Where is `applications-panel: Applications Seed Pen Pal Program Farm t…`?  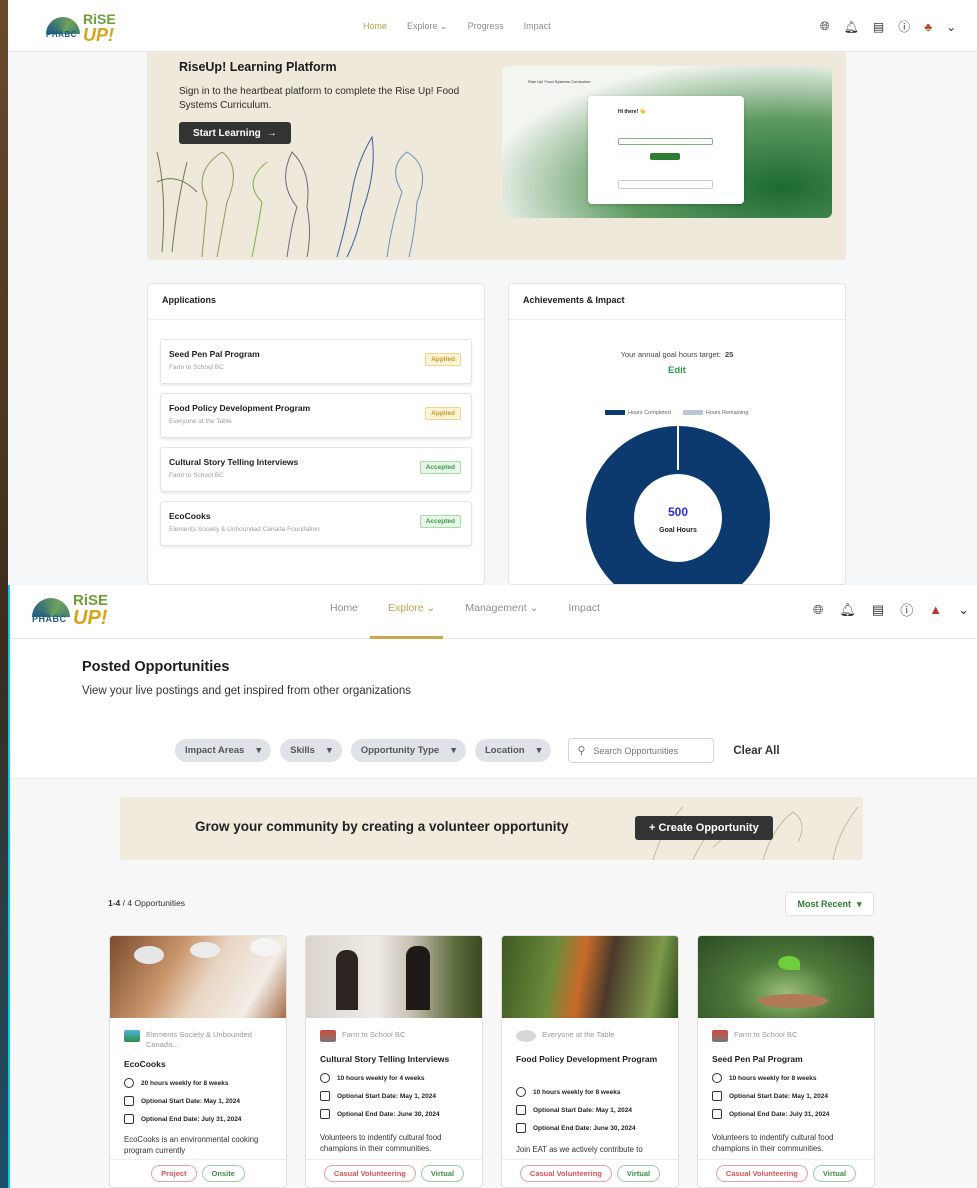
applications-panel: Applications Seed Pen Pal Program Farm t… is located at coordinates (316, 434).